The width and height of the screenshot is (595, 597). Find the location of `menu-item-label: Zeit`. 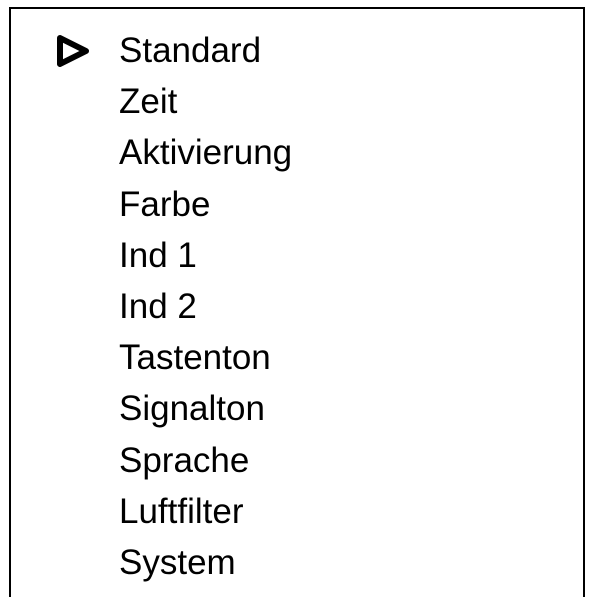

menu-item-label: Zeit is located at coordinates (148, 102).